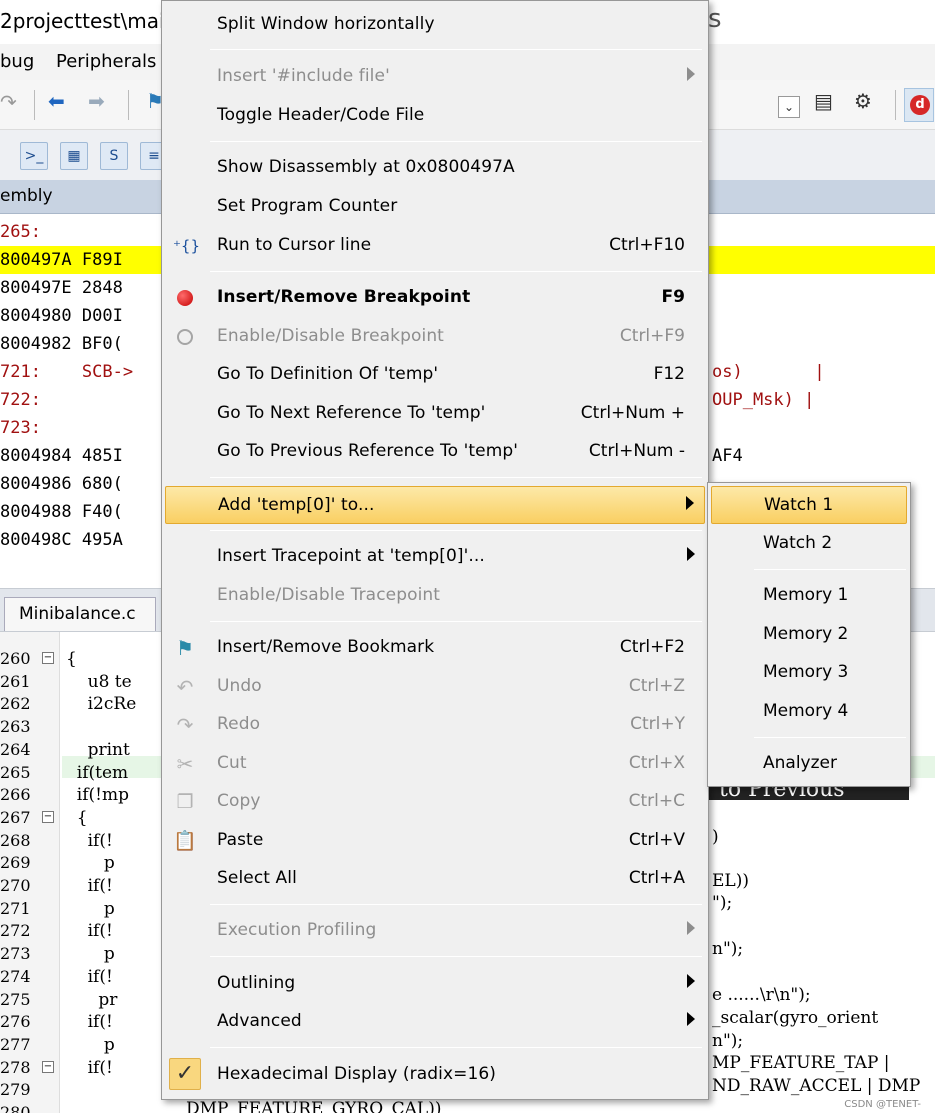 The width and height of the screenshot is (935, 1113). Describe the element at coordinates (329, 595) in the screenshot. I see `menu-item-label: Enable/Disable Tracepoint` at that location.